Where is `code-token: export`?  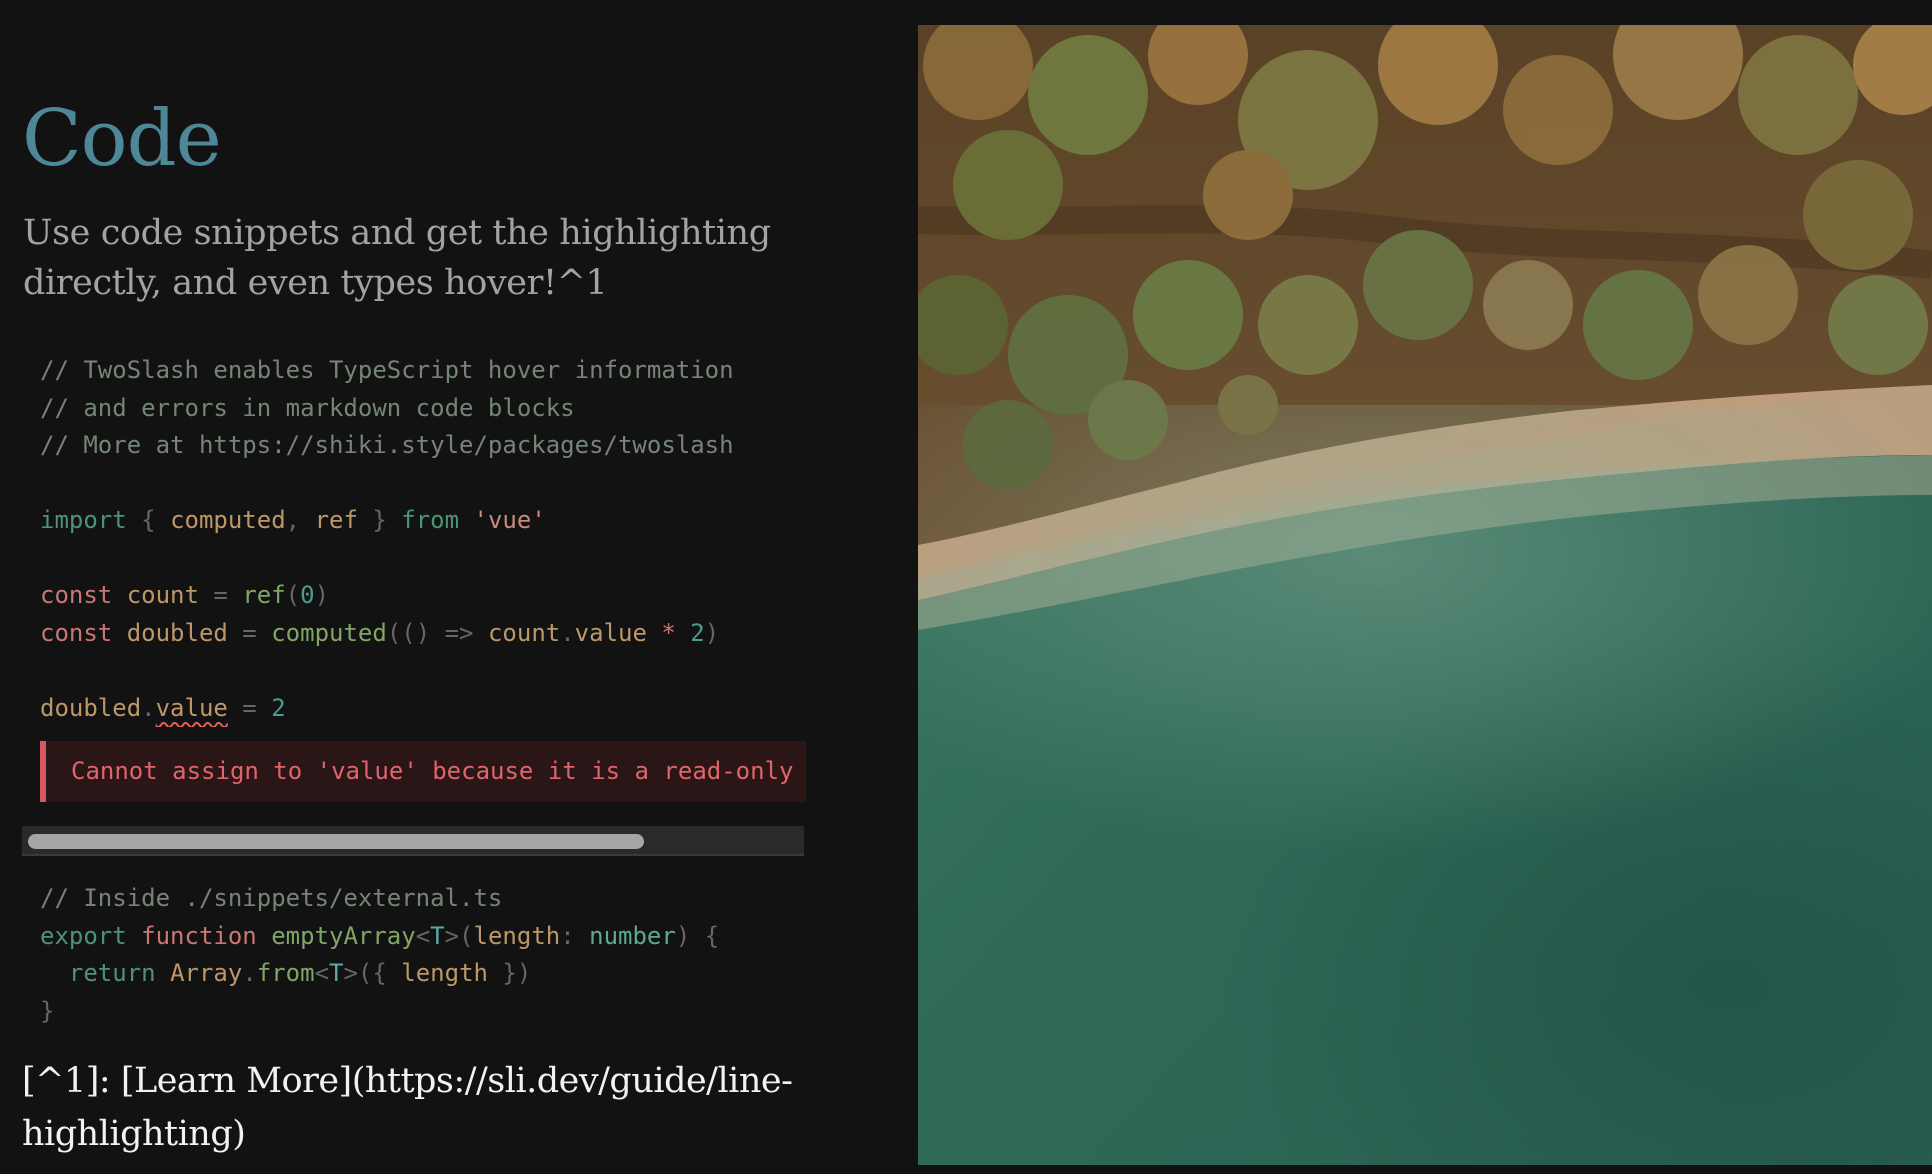 code-token: export is located at coordinates (83, 935).